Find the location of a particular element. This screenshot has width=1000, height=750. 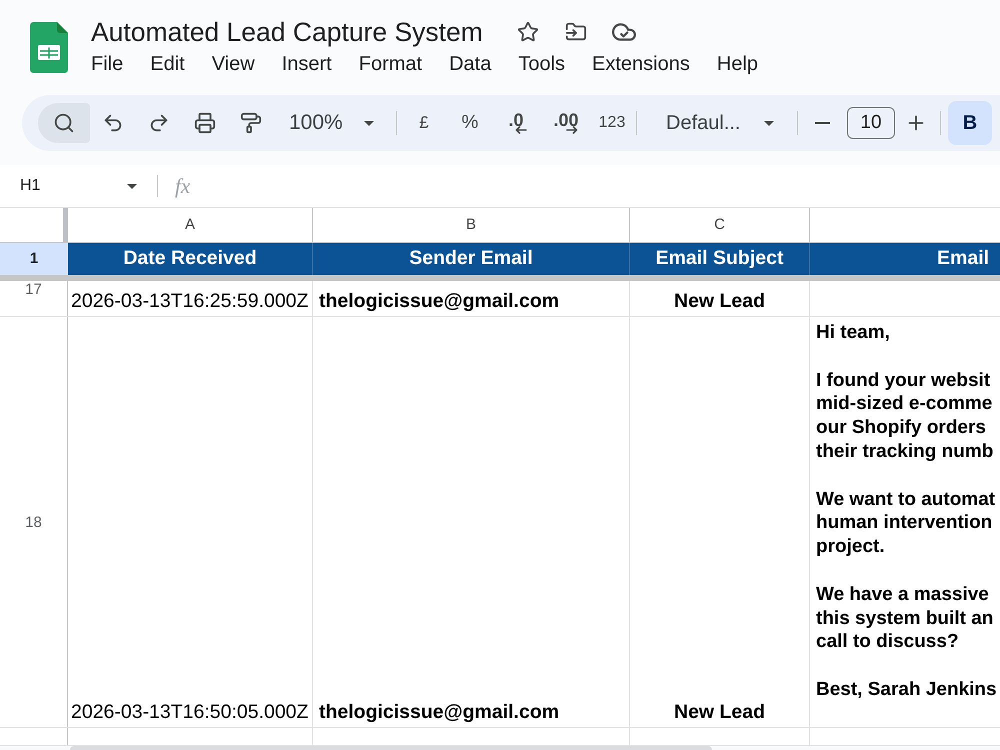

document-title: Automated Lead Capture System is located at coordinates (287, 32).